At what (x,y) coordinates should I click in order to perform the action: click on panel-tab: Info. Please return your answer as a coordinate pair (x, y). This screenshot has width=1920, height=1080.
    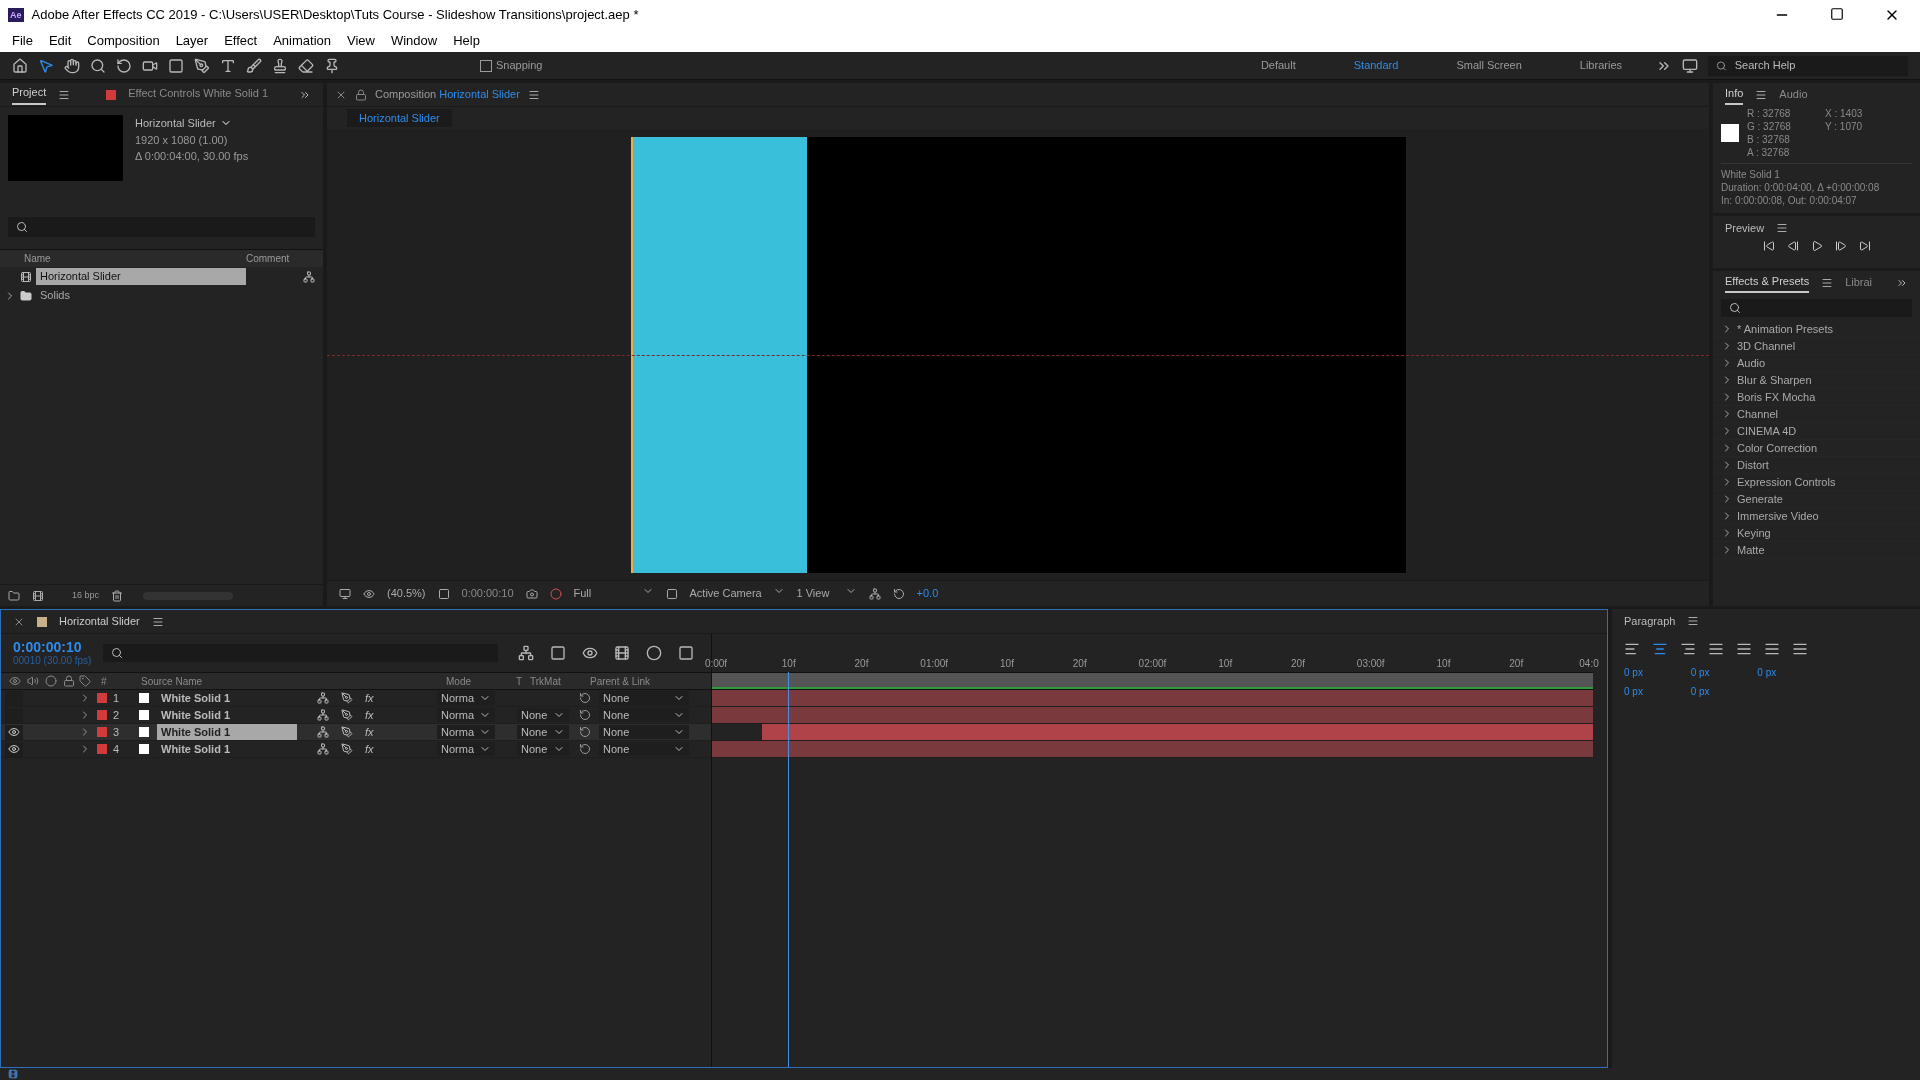
    Looking at the image, I should click on (1734, 95).